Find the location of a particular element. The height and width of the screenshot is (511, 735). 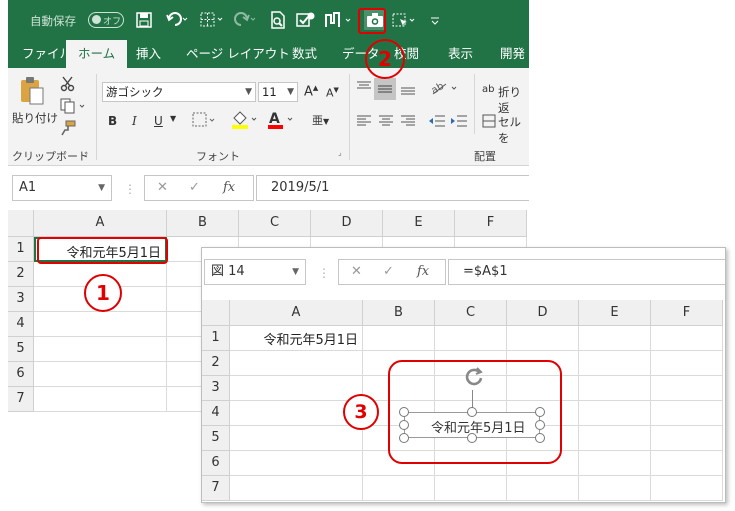

redo-icon is located at coordinates (245, 22).